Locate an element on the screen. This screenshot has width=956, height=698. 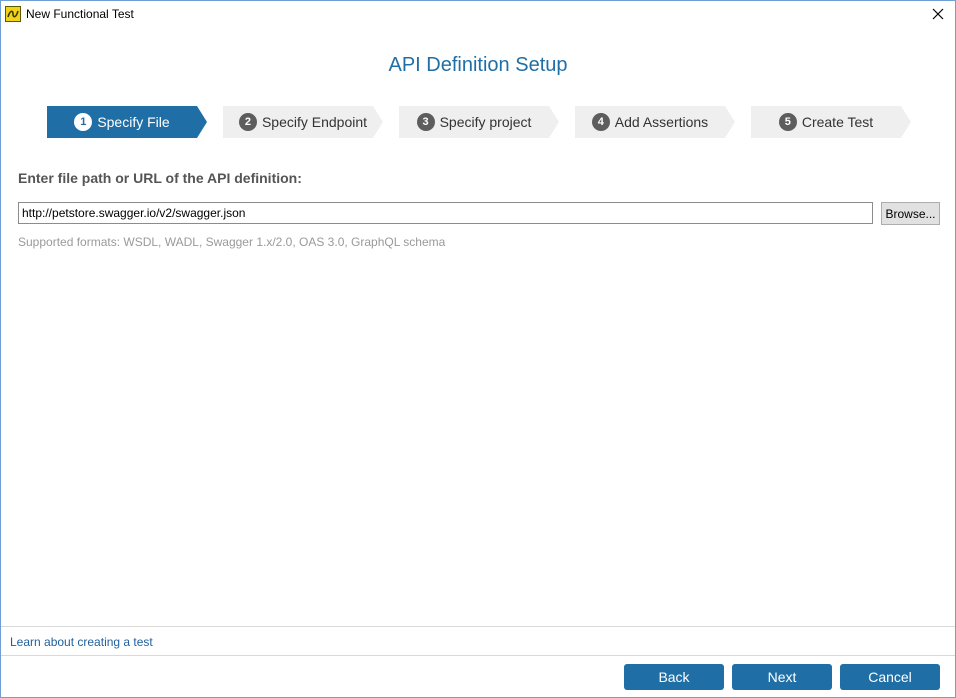
step-number: 5 is located at coordinates (787, 122).